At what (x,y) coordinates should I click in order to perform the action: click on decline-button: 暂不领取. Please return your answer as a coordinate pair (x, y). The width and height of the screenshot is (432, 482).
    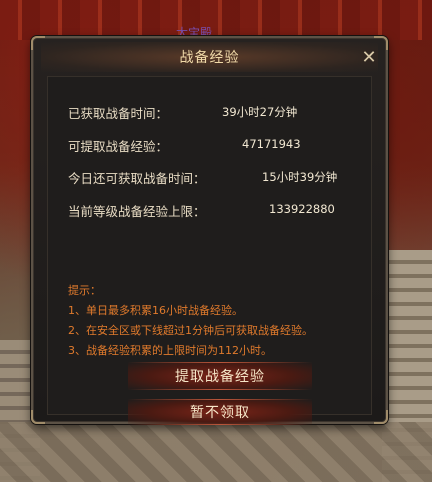
    Looking at the image, I should click on (220, 412).